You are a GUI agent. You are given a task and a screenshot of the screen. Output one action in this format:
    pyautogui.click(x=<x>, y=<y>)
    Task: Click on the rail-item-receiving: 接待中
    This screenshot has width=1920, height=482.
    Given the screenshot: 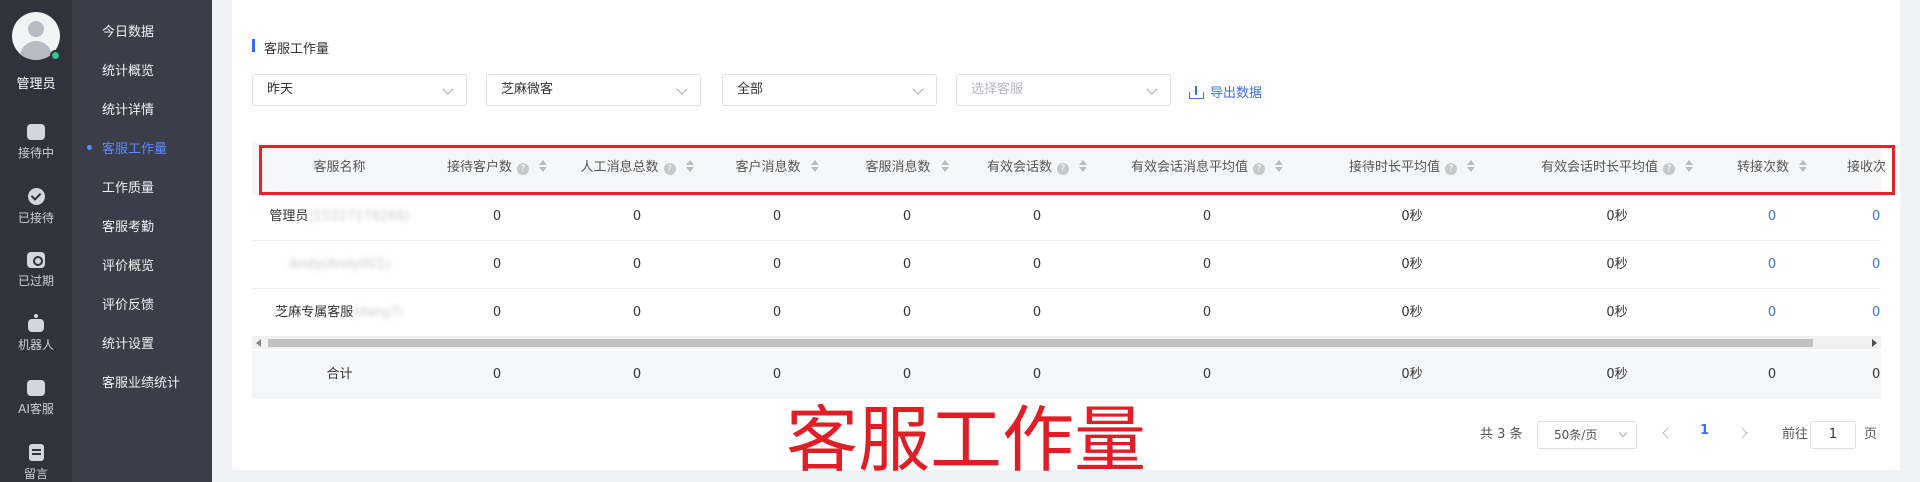 What is the action you would take?
    pyautogui.click(x=36, y=142)
    